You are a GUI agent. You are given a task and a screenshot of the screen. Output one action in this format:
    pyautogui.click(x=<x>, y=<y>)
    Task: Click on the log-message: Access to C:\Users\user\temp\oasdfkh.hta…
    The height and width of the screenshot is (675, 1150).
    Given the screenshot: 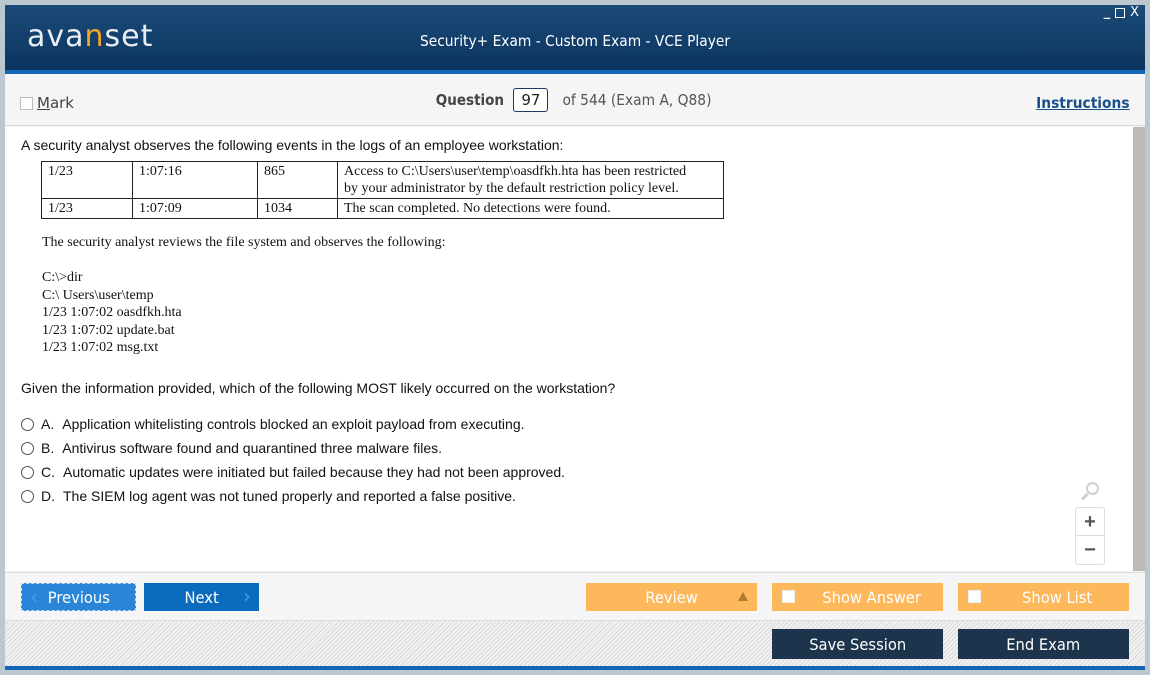 What is the action you would take?
    pyautogui.click(x=530, y=180)
    